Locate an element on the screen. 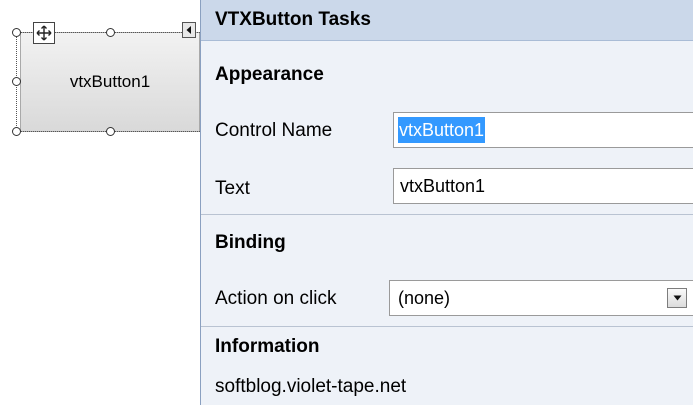 This screenshot has height=405, width=693. action-on-click-value: (none) is located at coordinates (424, 297).